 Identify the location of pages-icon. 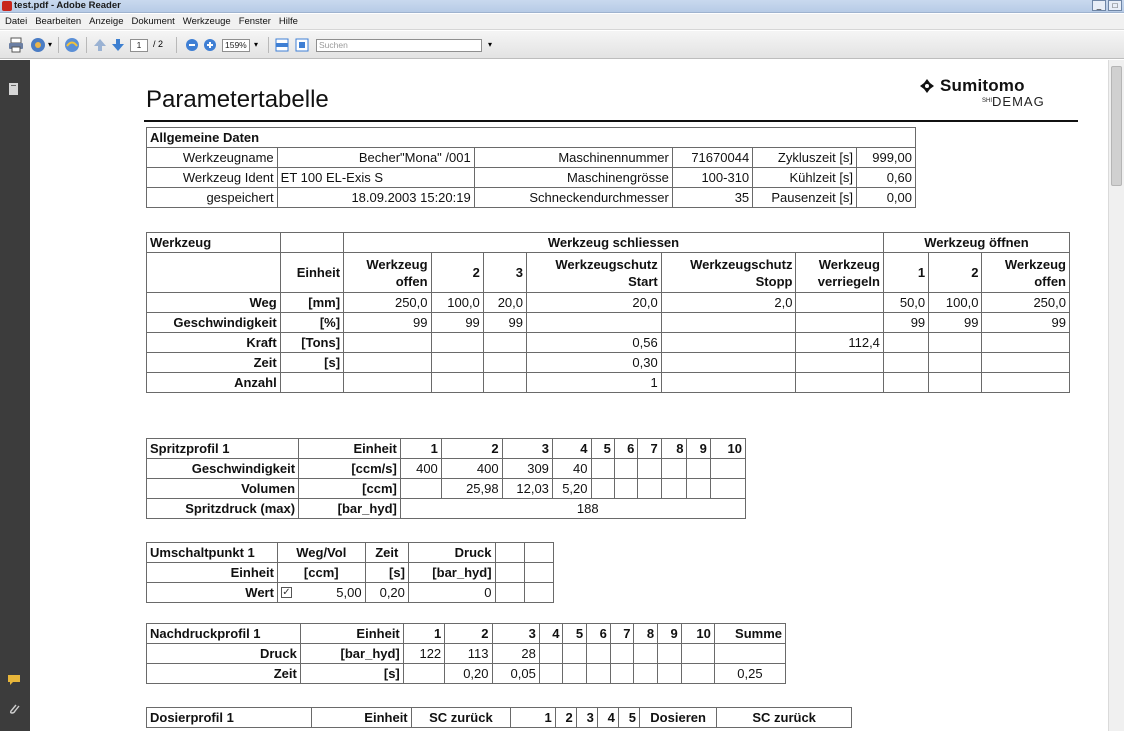
(14, 89).